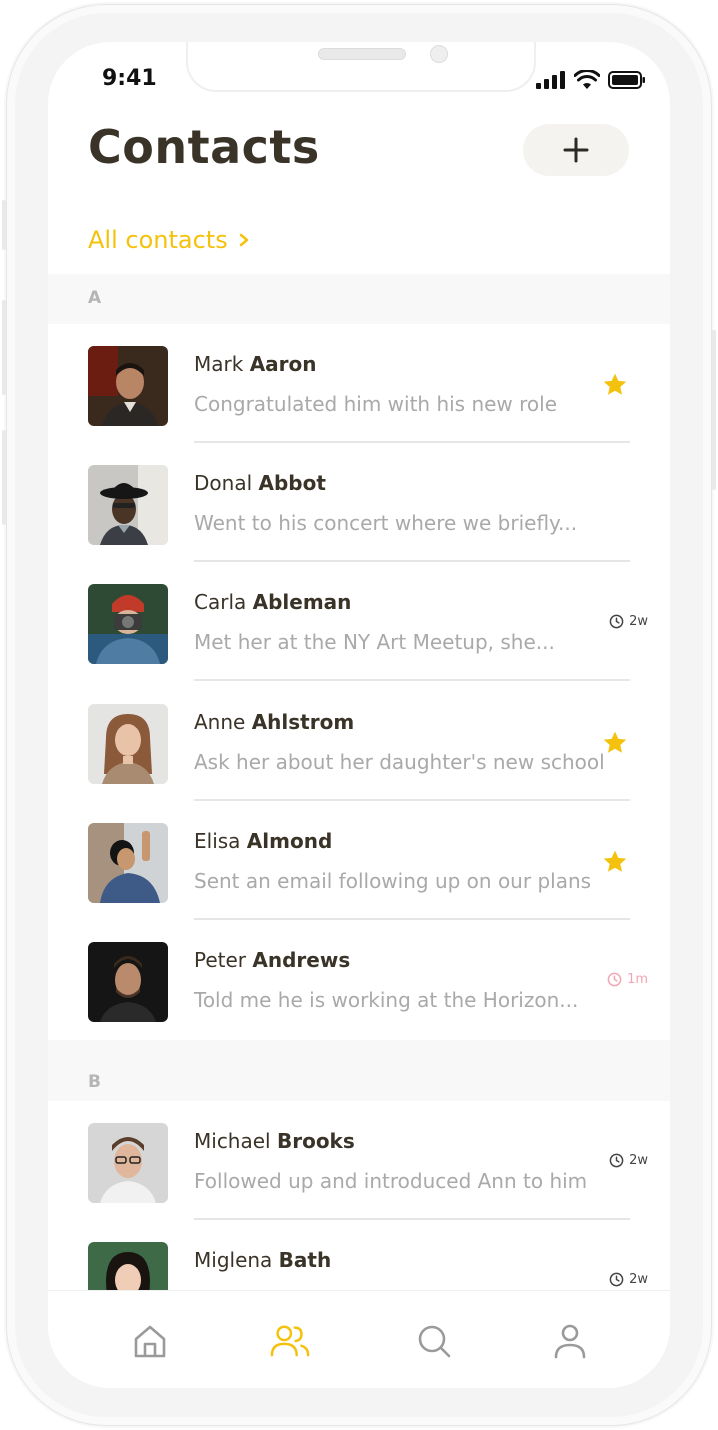  I want to click on reminder-badge: 1m, so click(627, 979).